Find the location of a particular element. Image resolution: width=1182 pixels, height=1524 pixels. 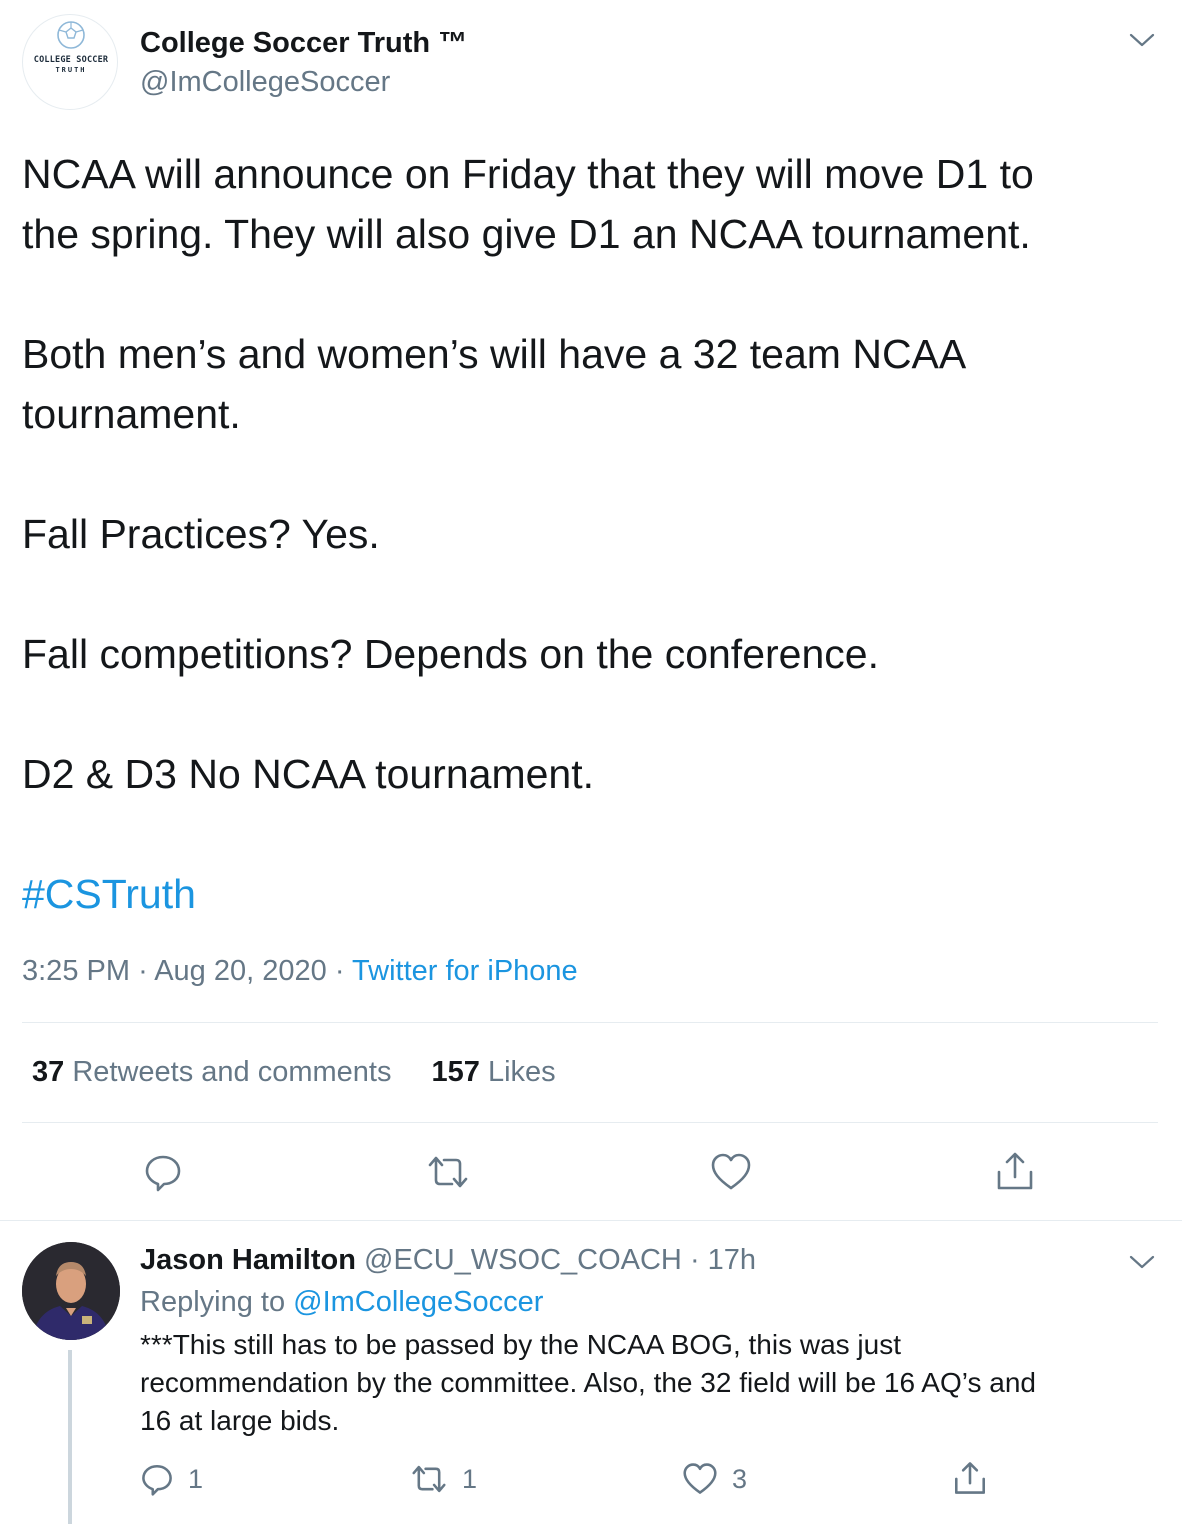

reply-like-button: 3 is located at coordinates (714, 1479).